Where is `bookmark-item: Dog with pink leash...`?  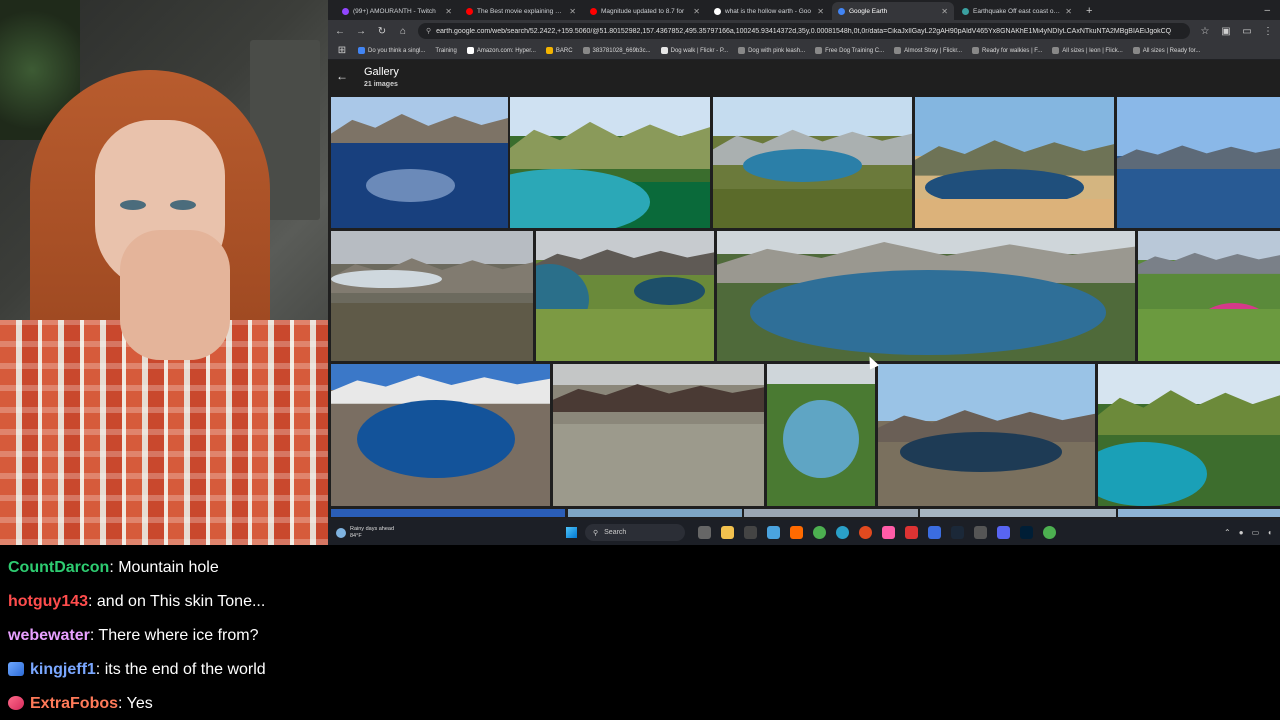 bookmark-item: Dog with pink leash... is located at coordinates (771, 50).